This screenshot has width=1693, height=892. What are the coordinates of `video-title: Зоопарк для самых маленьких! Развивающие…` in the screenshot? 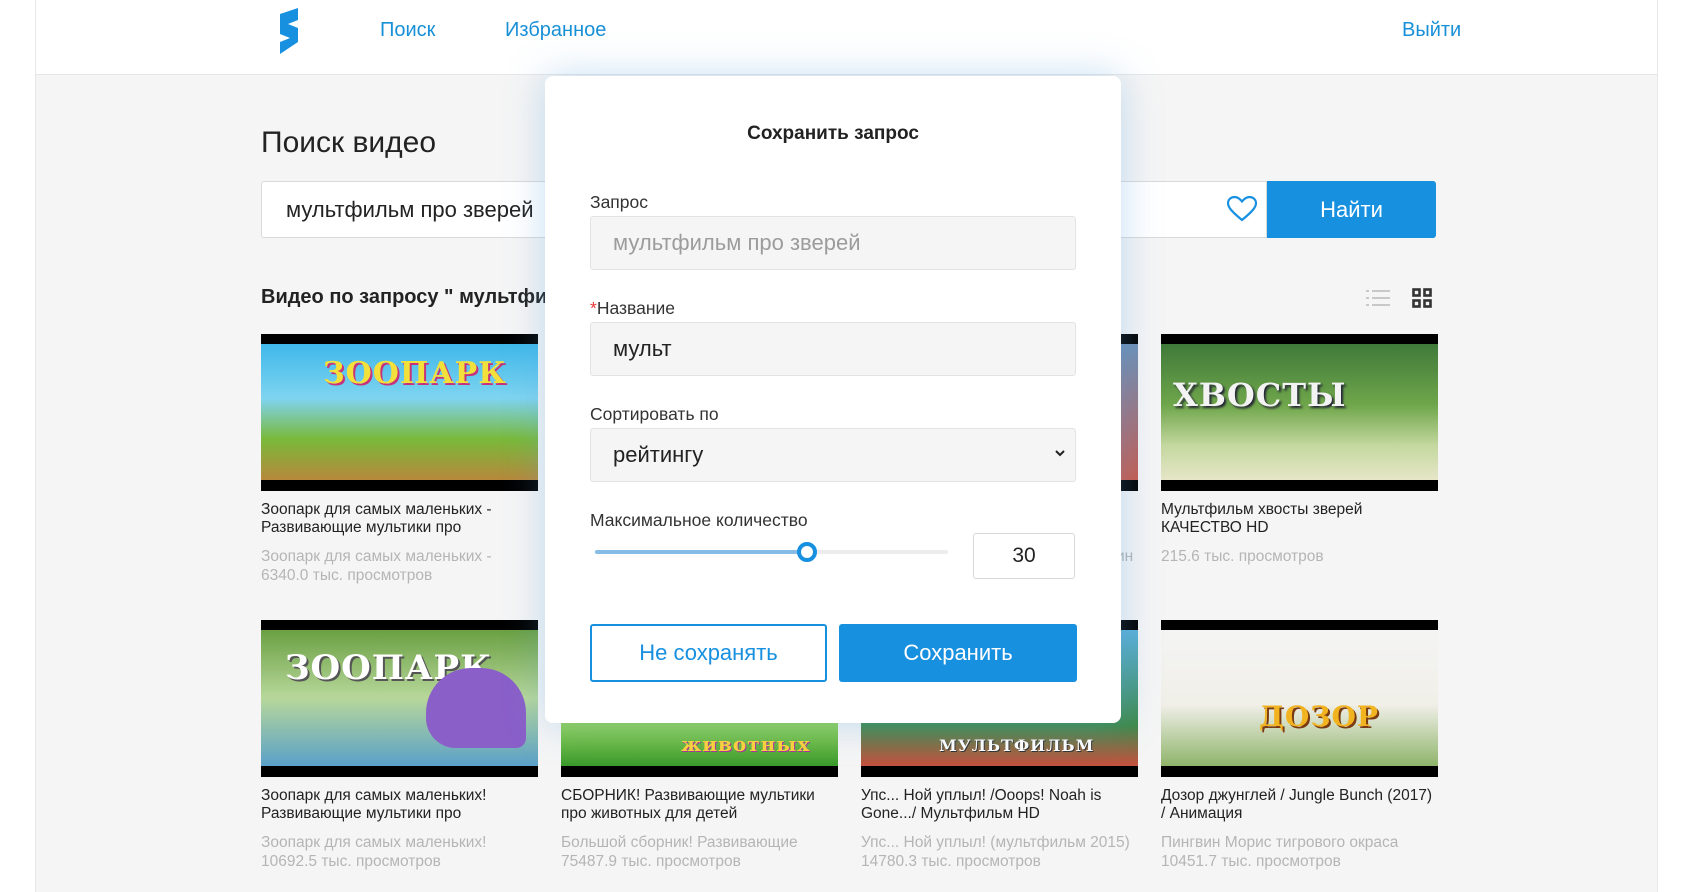 It's located at (399, 805).